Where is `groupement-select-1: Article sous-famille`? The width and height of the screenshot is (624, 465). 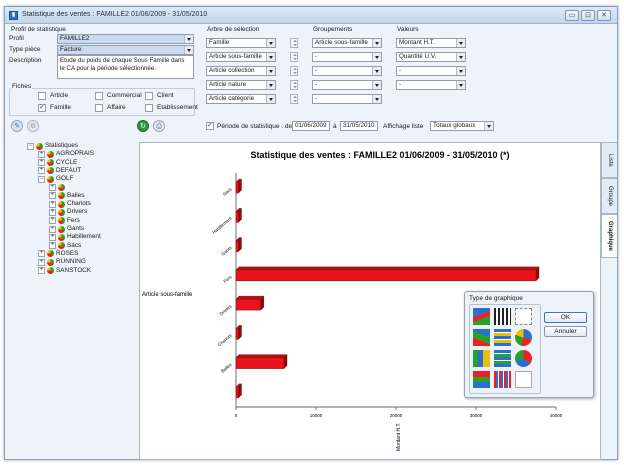
groupement-select-1: Article sous-famille is located at coordinates (347, 43).